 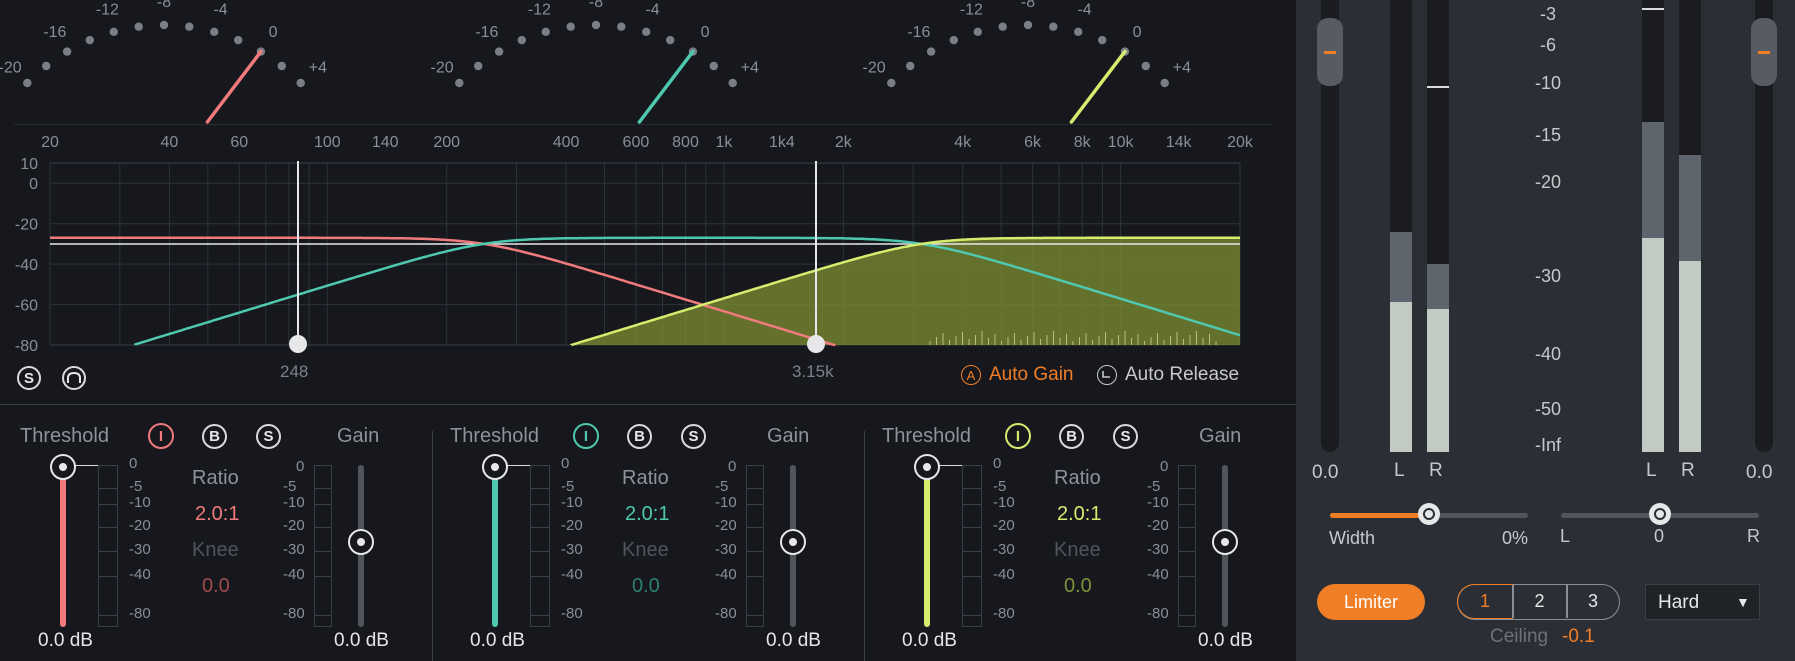 I want to click on mode-1-button: 1, so click(x=1485, y=601).